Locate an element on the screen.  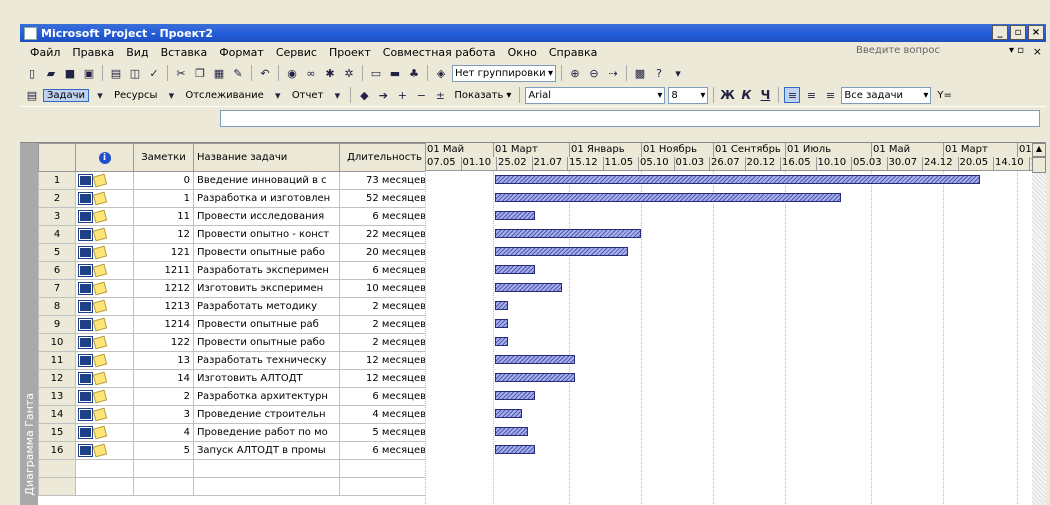
task-name-cell: Запуск АЛТОДТ в промы is located at coordinates (266, 450).